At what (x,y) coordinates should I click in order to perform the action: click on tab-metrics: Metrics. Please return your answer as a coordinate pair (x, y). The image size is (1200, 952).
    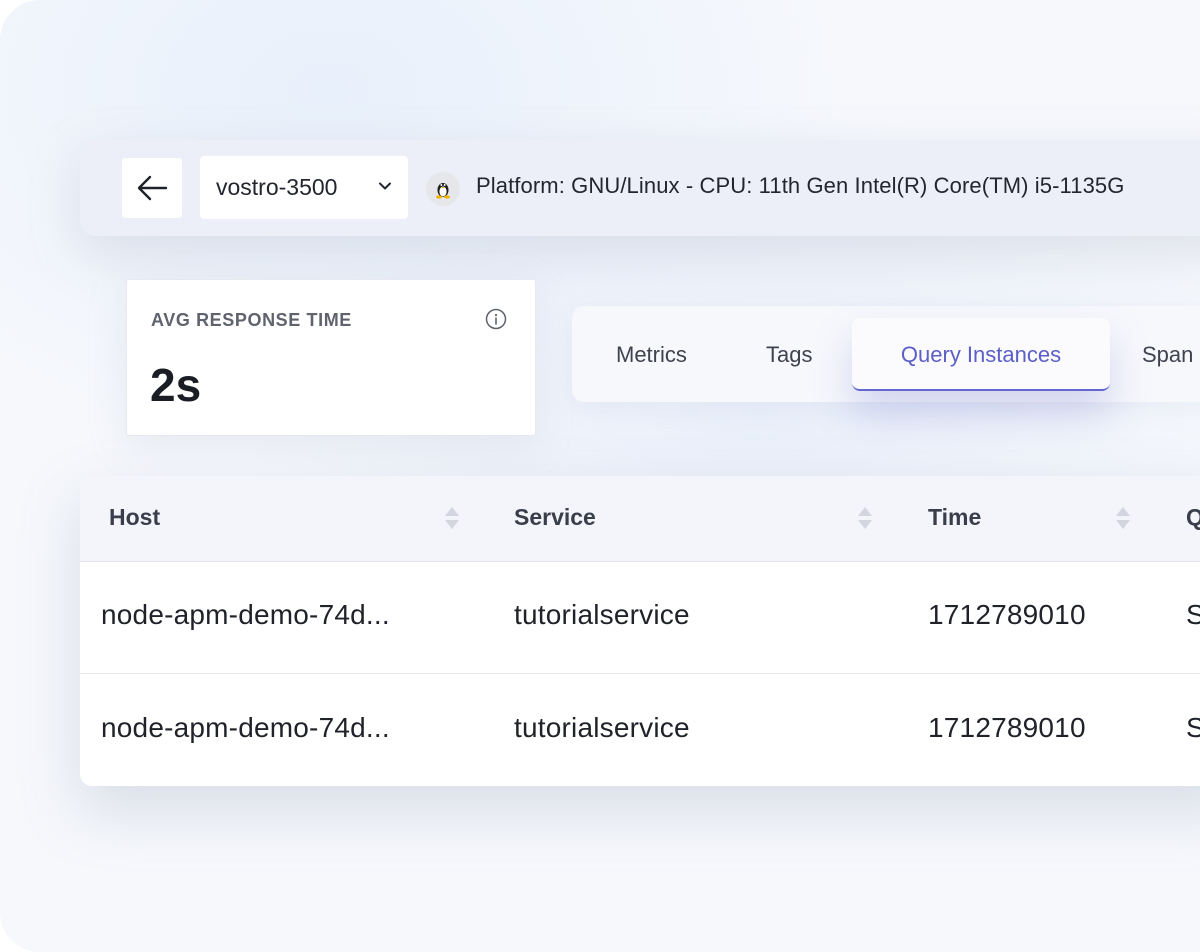
    Looking at the image, I should click on (651, 354).